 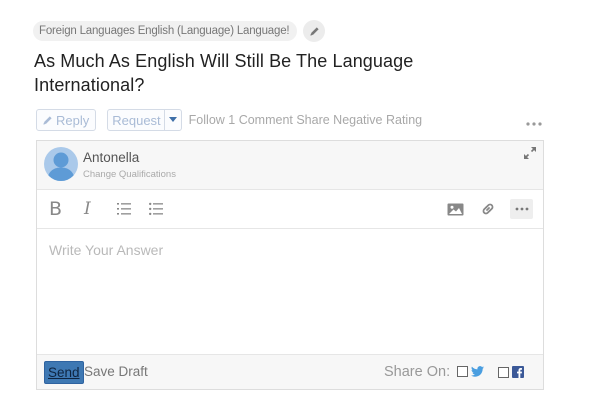 I want to click on more-formatting-button, so click(x=521, y=209).